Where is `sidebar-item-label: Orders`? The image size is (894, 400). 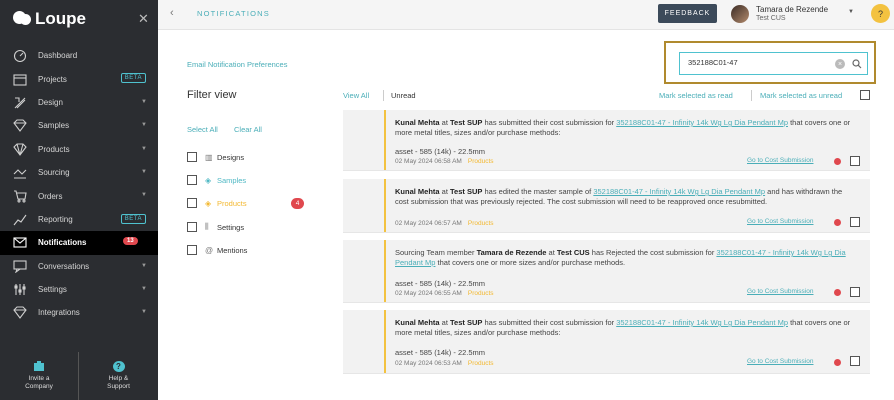 sidebar-item-label: Orders is located at coordinates (50, 196).